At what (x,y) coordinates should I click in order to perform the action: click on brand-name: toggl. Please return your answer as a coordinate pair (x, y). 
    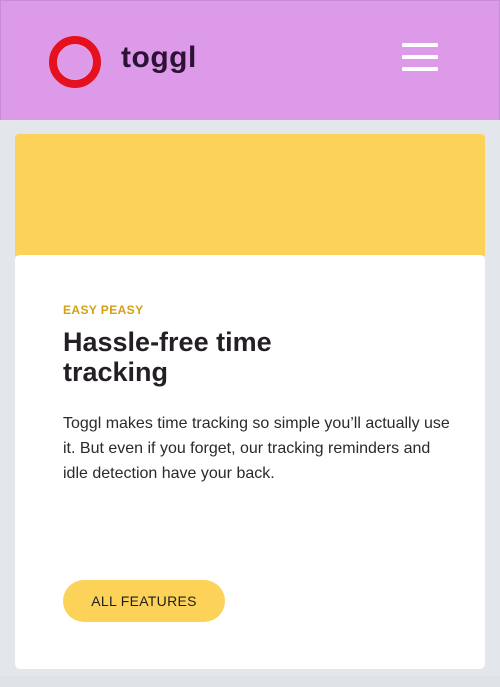
    Looking at the image, I should click on (159, 58).